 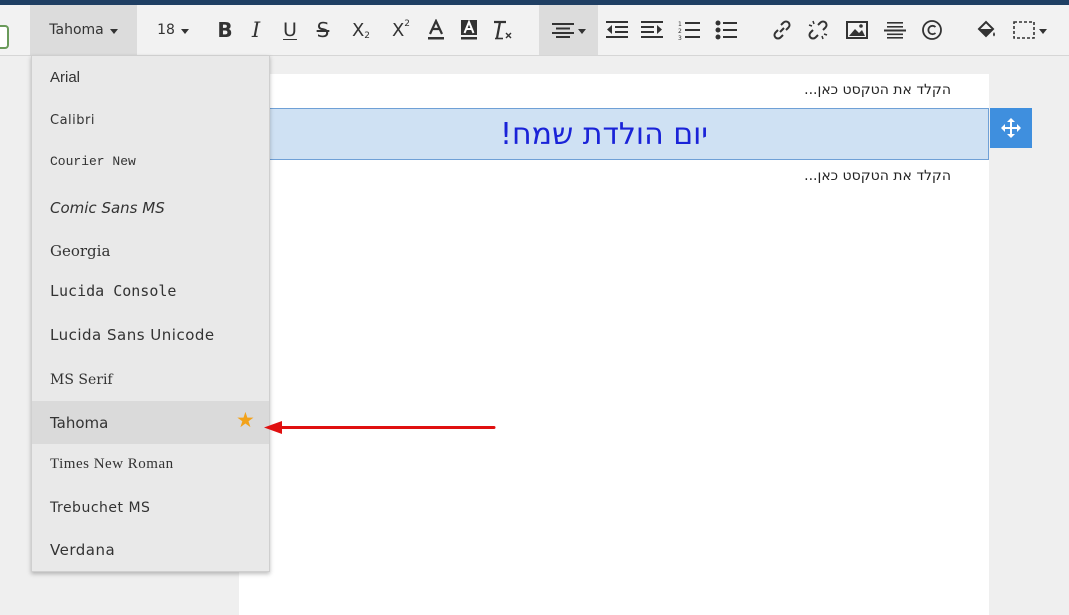 I want to click on subscript-button: X2, so click(x=361, y=30).